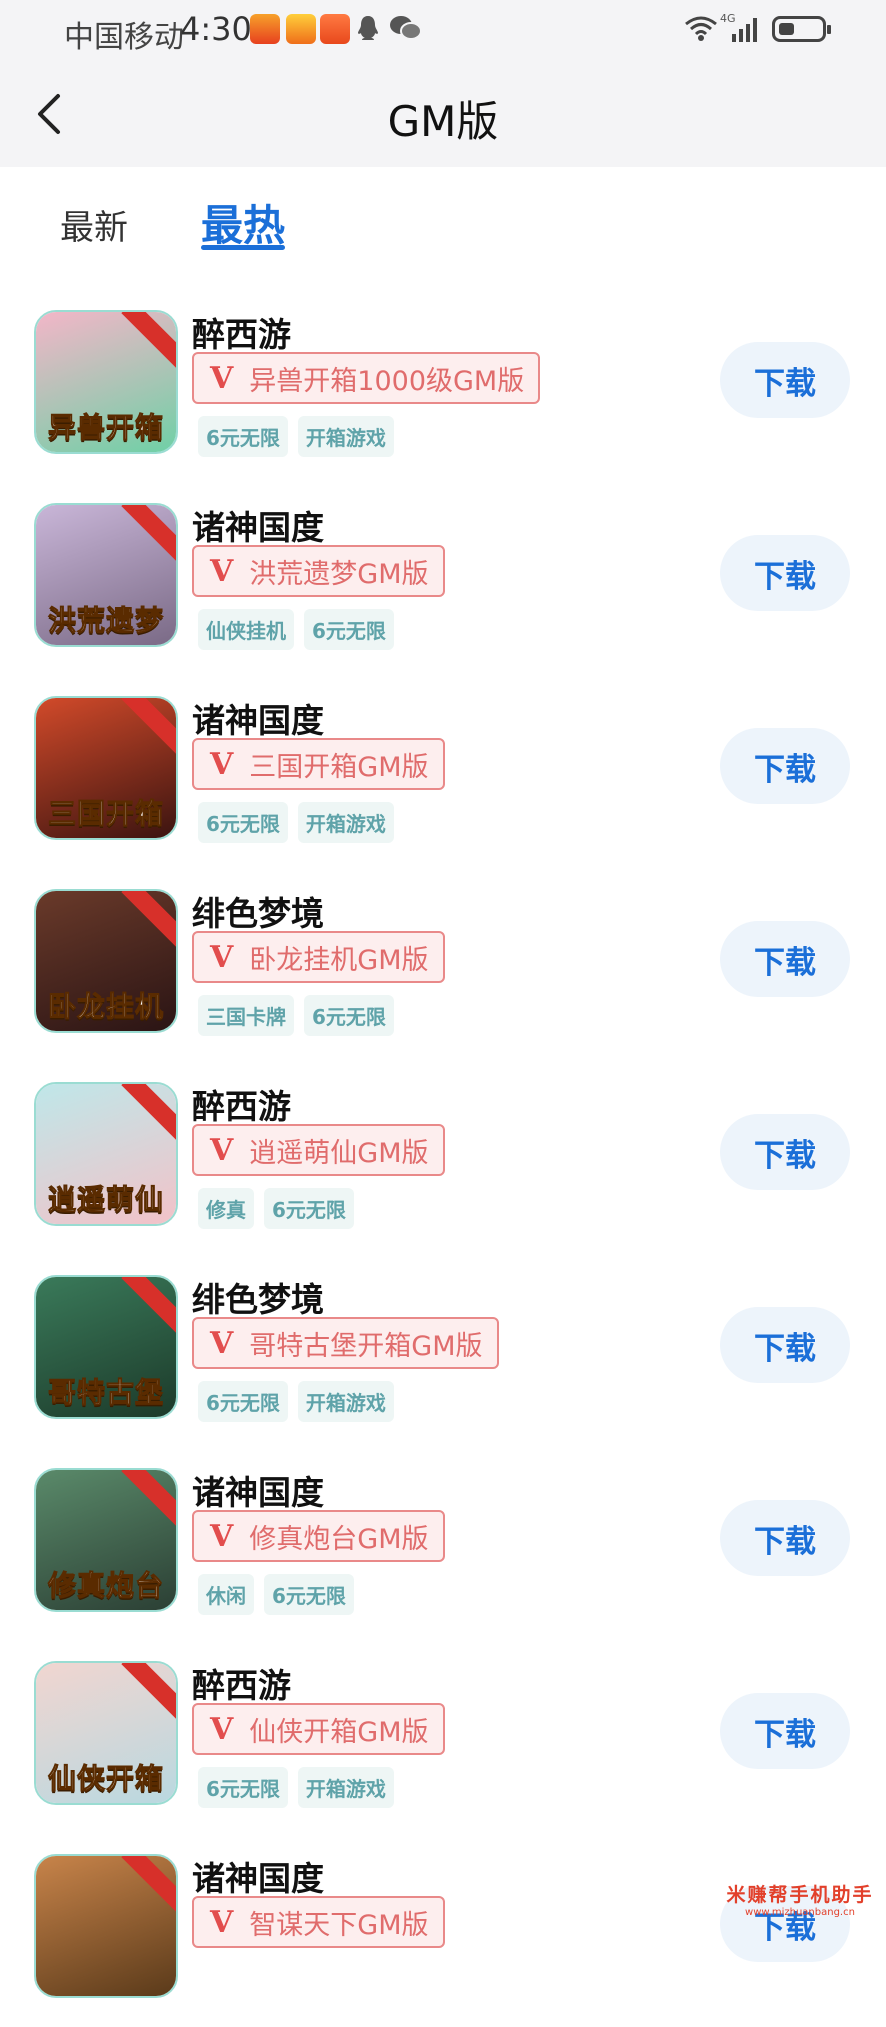  Describe the element at coordinates (800, 1899) in the screenshot. I see `watermark: 米赚帮手机助手 www.mizhuanbang.cn` at that location.